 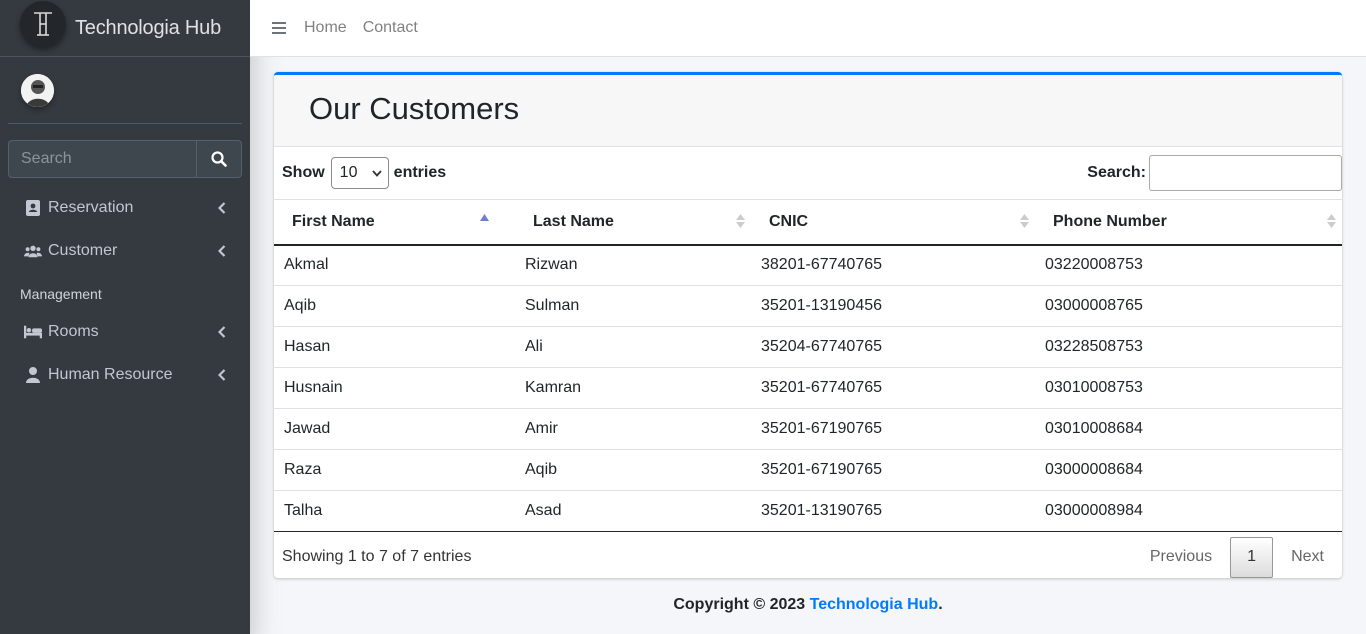 What do you see at coordinates (633, 265) in the screenshot?
I see `cell-last-name: Rizwan` at bounding box center [633, 265].